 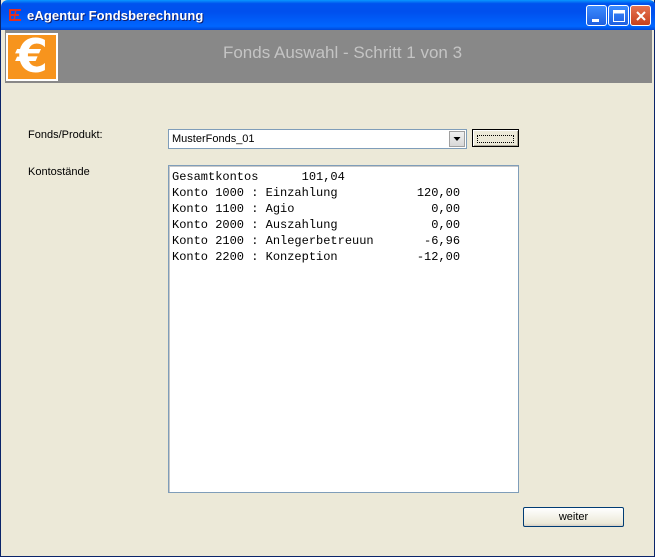 I want to click on konto-line: Konto 2200 : Konzeption -12,00, so click(x=316, y=257).